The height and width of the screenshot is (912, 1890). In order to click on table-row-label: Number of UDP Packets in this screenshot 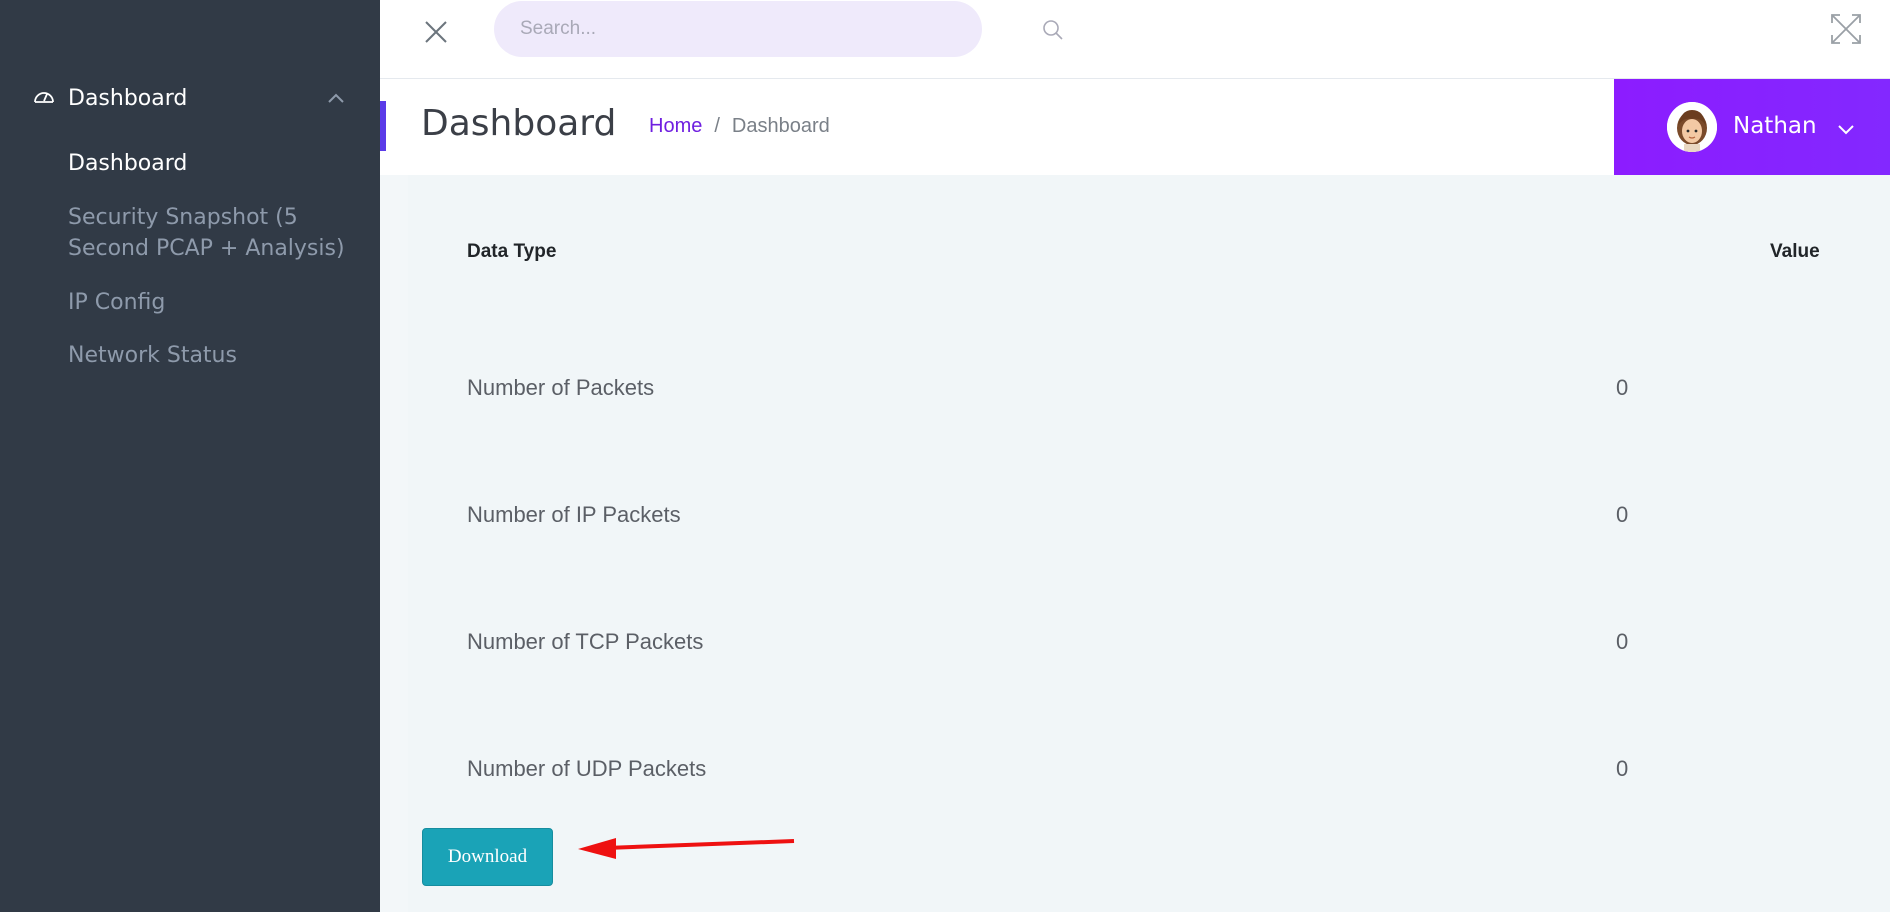, I will do `click(587, 768)`.